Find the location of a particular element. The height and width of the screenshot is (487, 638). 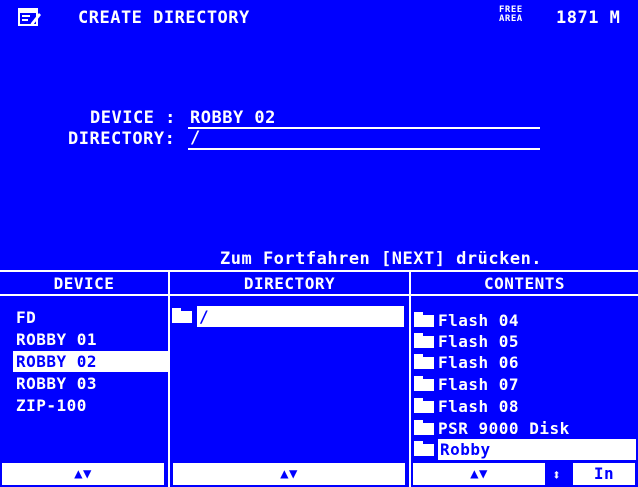

content-item: Flash 05 is located at coordinates (466, 341).